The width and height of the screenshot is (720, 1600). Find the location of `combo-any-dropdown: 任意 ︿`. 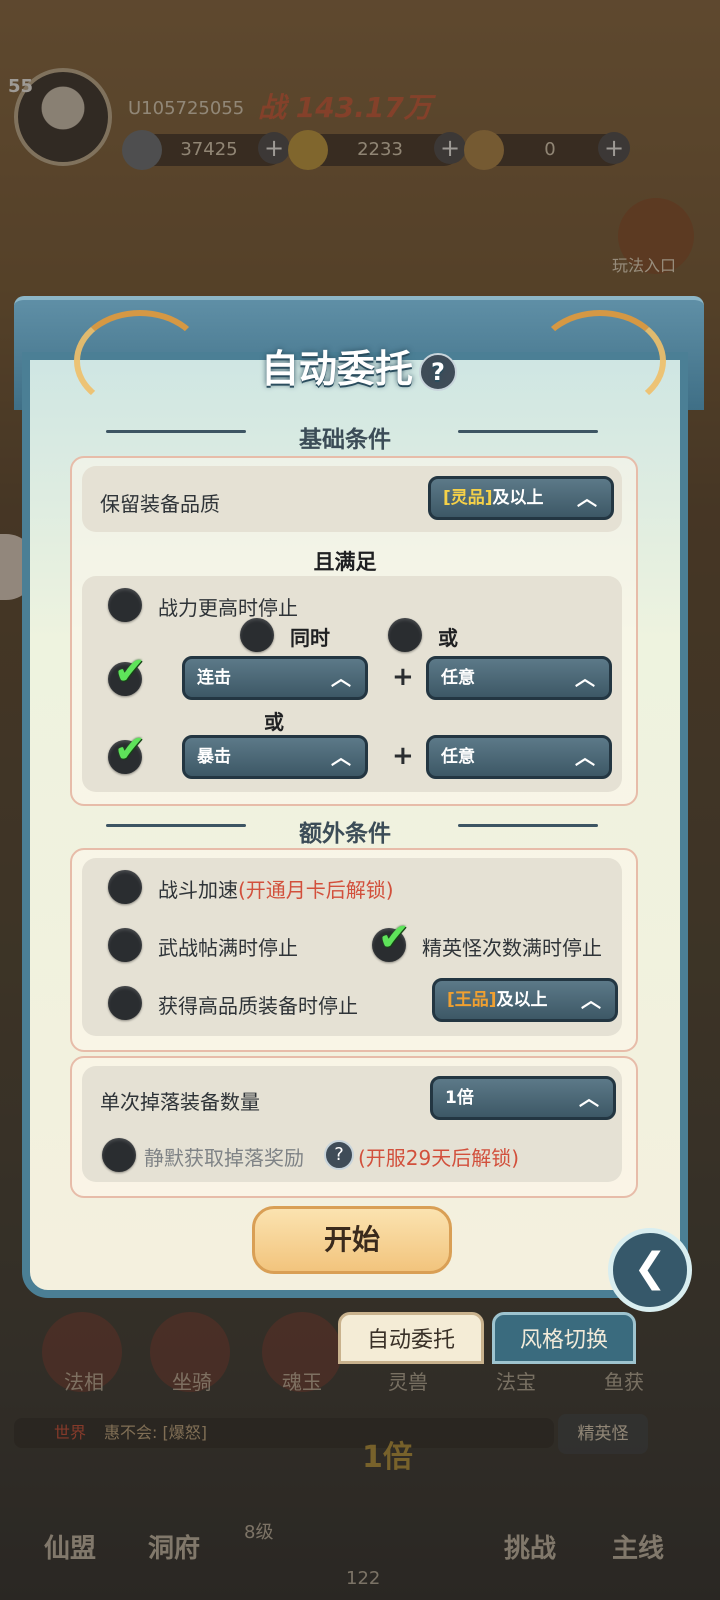

combo-any-dropdown: 任意 ︿ is located at coordinates (519, 678).